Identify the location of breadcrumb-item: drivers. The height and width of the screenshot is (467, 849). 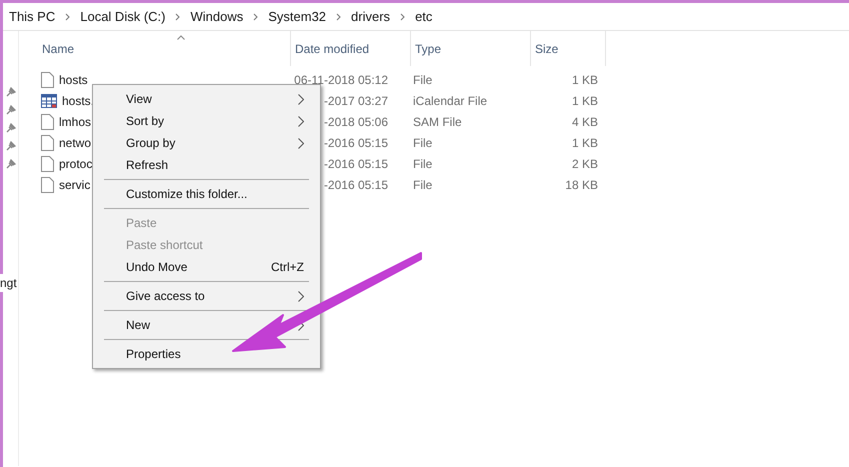
(370, 16).